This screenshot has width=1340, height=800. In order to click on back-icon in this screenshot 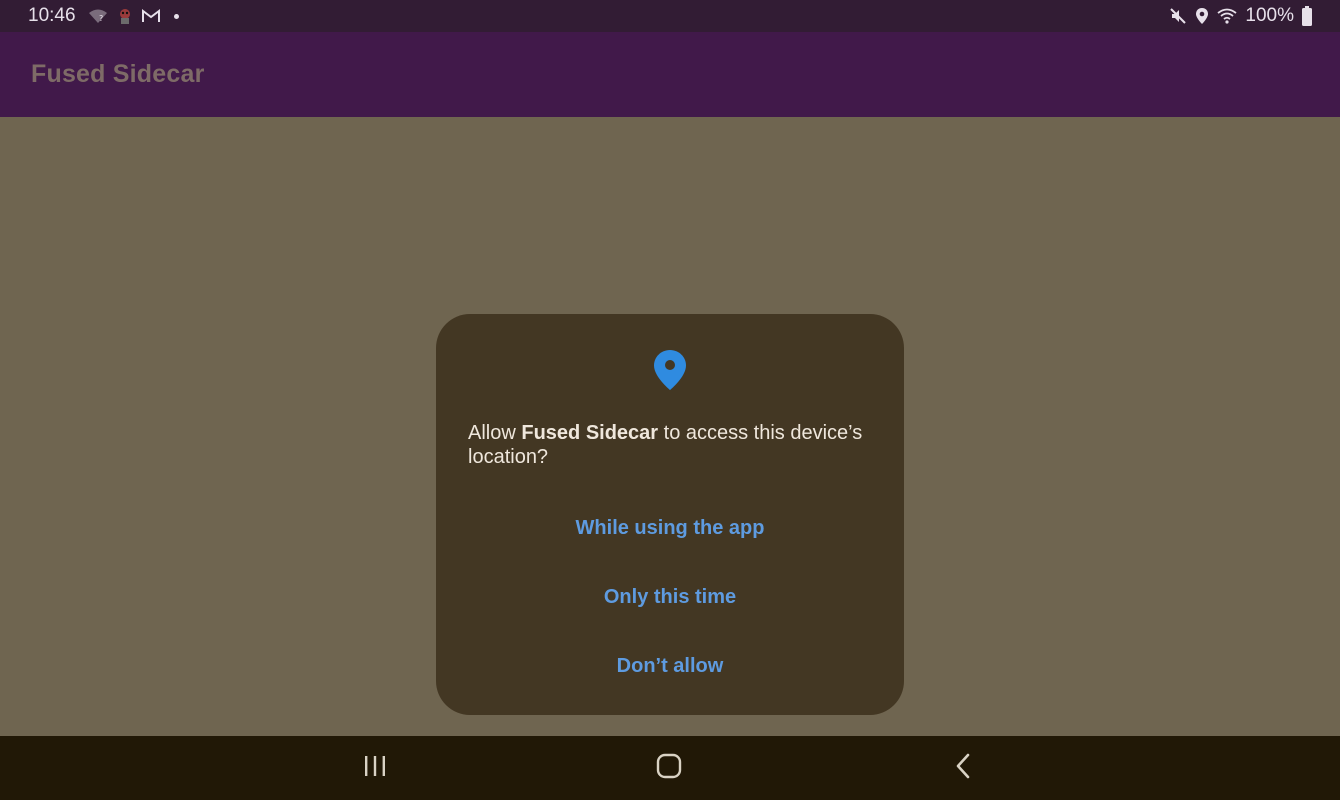, I will do `click(963, 768)`.